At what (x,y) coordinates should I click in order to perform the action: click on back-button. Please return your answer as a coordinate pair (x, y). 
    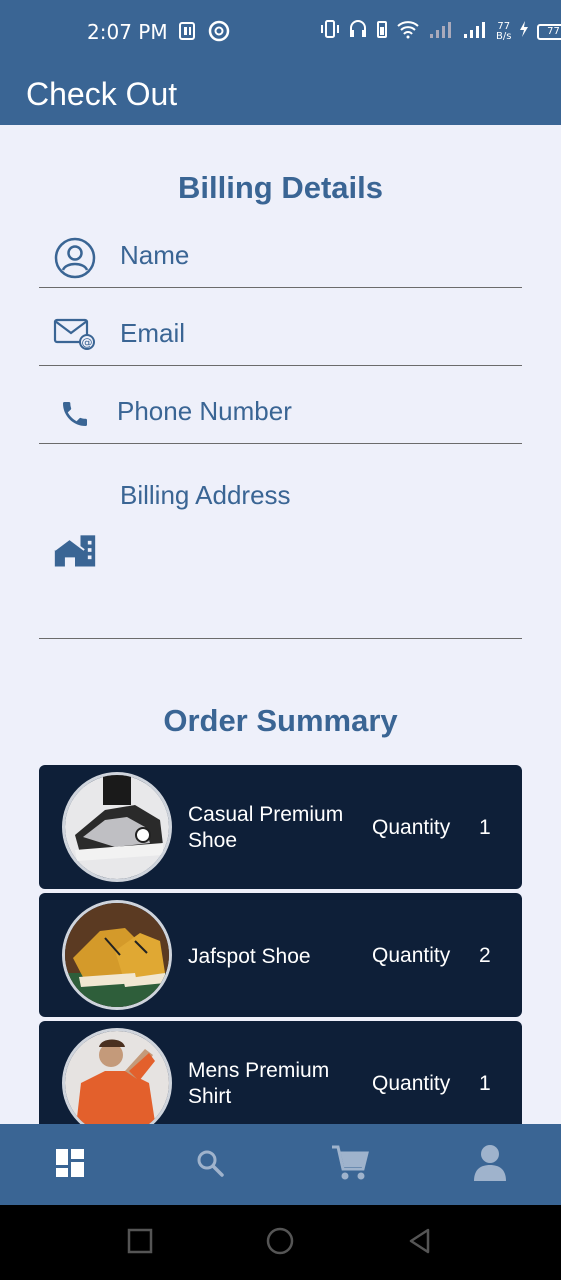
    Looking at the image, I should click on (420, 1243).